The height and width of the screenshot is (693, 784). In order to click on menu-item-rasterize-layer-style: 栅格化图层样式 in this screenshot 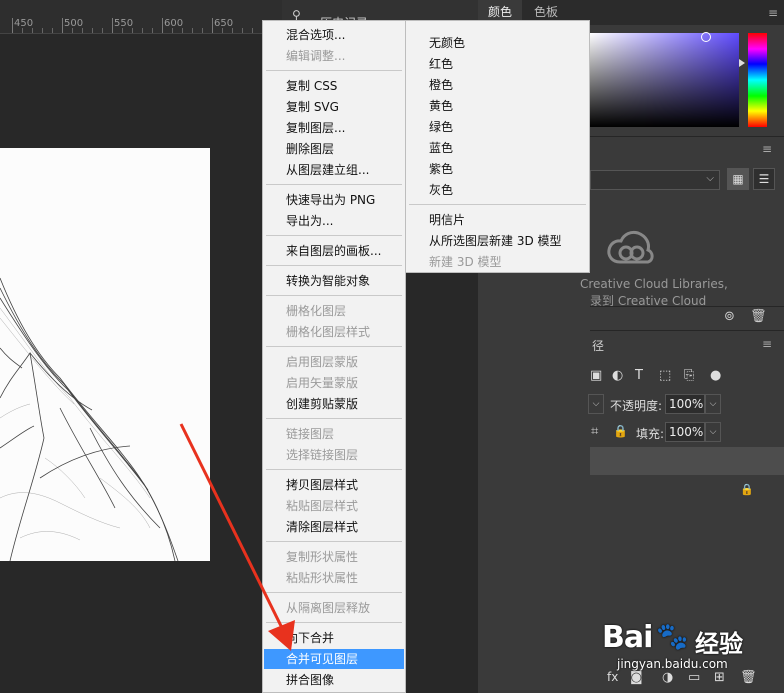, I will do `click(328, 332)`.